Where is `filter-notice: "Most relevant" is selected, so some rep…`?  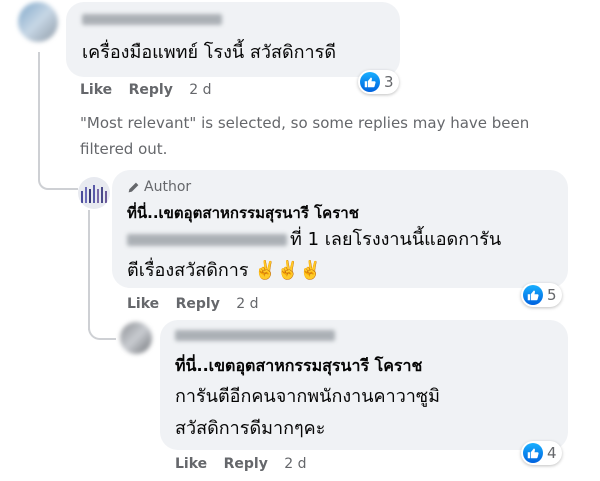 filter-notice: "Most relevant" is selected, so some rep… is located at coordinates (305, 136).